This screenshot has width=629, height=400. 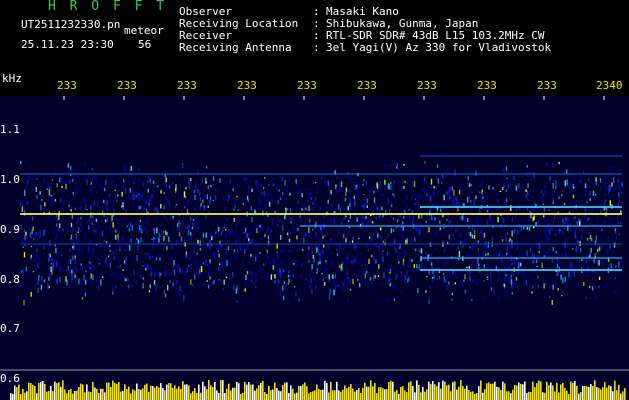 What do you see at coordinates (10, 378) in the screenshot?
I see `y-tick-label: 0.6` at bounding box center [10, 378].